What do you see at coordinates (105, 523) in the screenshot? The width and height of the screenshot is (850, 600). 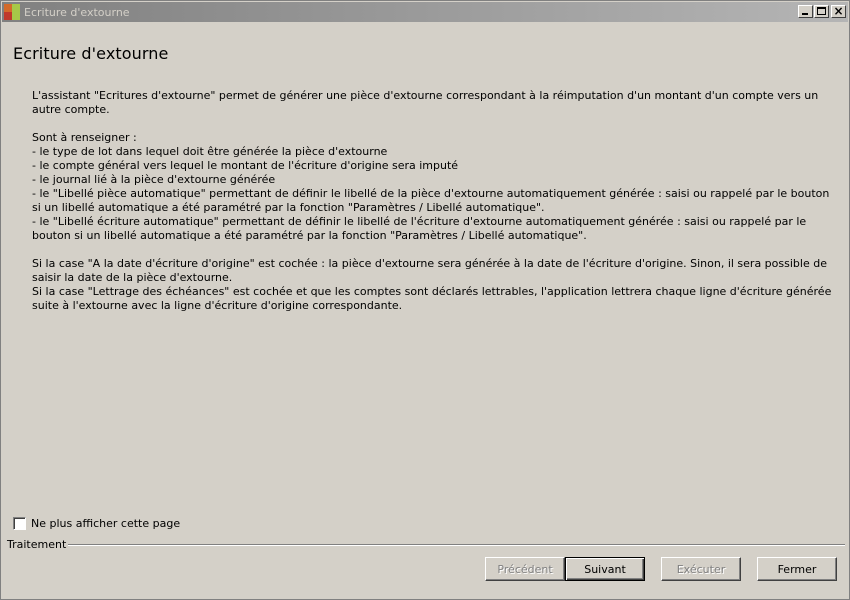 I see `hide-page-label: Ne plus afficher cette page` at bounding box center [105, 523].